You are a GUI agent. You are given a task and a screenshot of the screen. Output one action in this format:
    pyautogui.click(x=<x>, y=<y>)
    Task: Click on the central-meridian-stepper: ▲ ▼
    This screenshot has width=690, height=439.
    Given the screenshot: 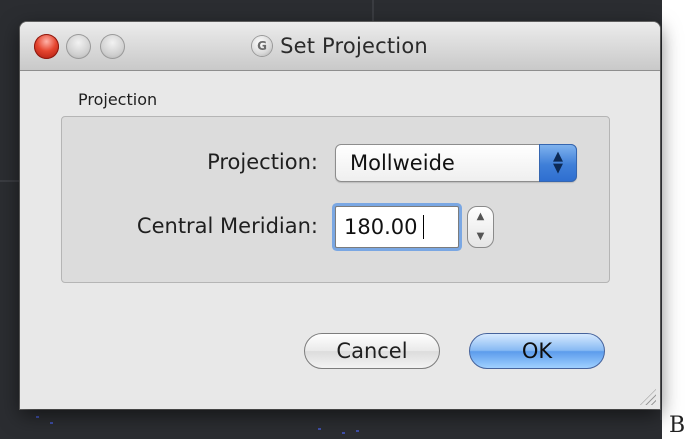 What is the action you would take?
    pyautogui.click(x=480, y=227)
    